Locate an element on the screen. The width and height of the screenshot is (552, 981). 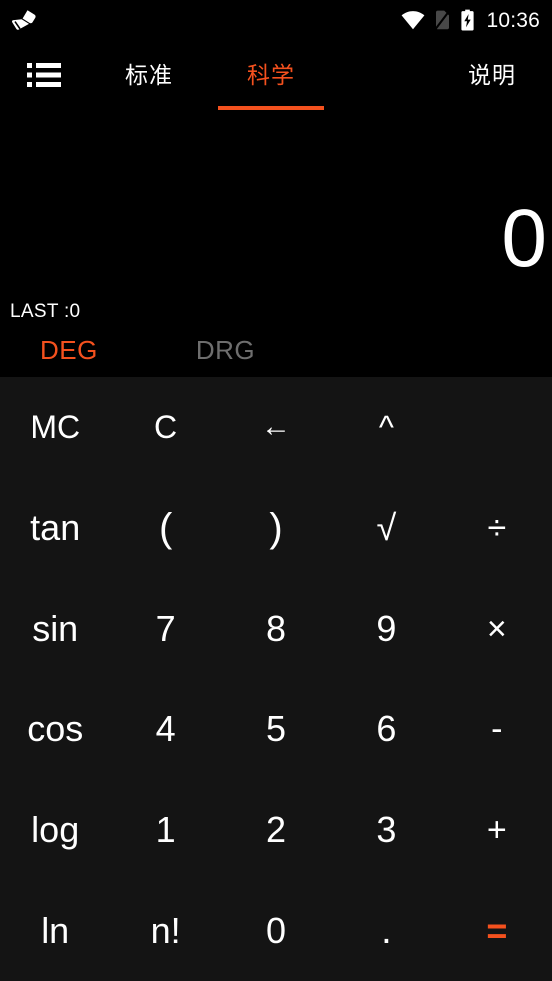
tab-scientific: 科学 is located at coordinates (271, 75).